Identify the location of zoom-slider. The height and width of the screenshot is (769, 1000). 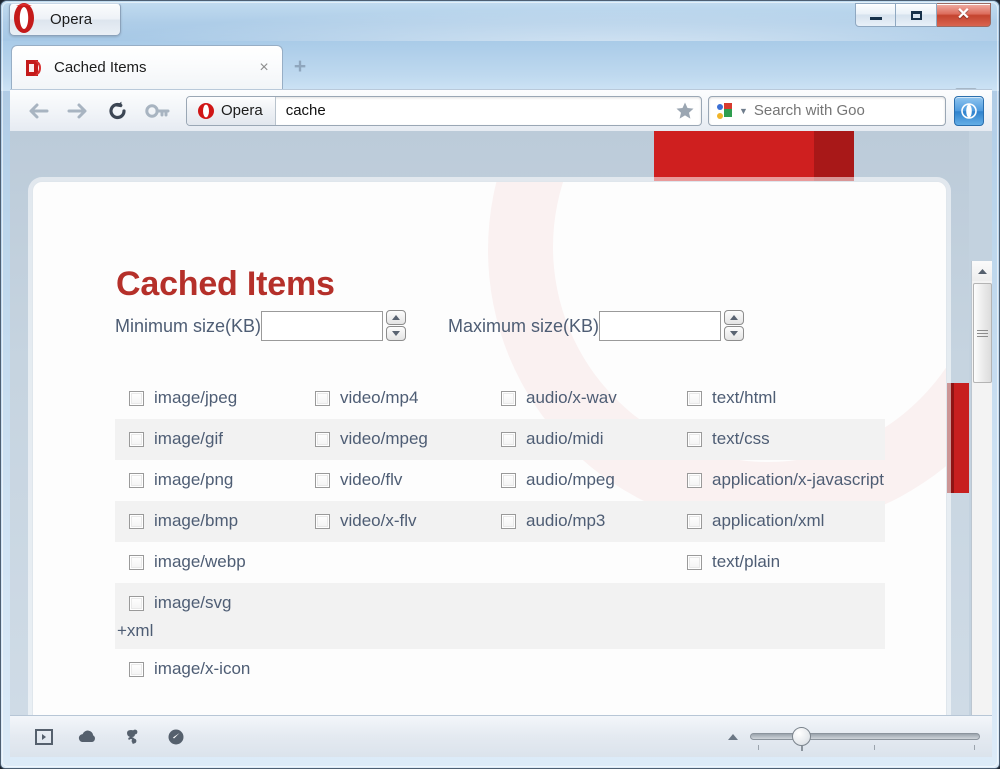
(865, 737).